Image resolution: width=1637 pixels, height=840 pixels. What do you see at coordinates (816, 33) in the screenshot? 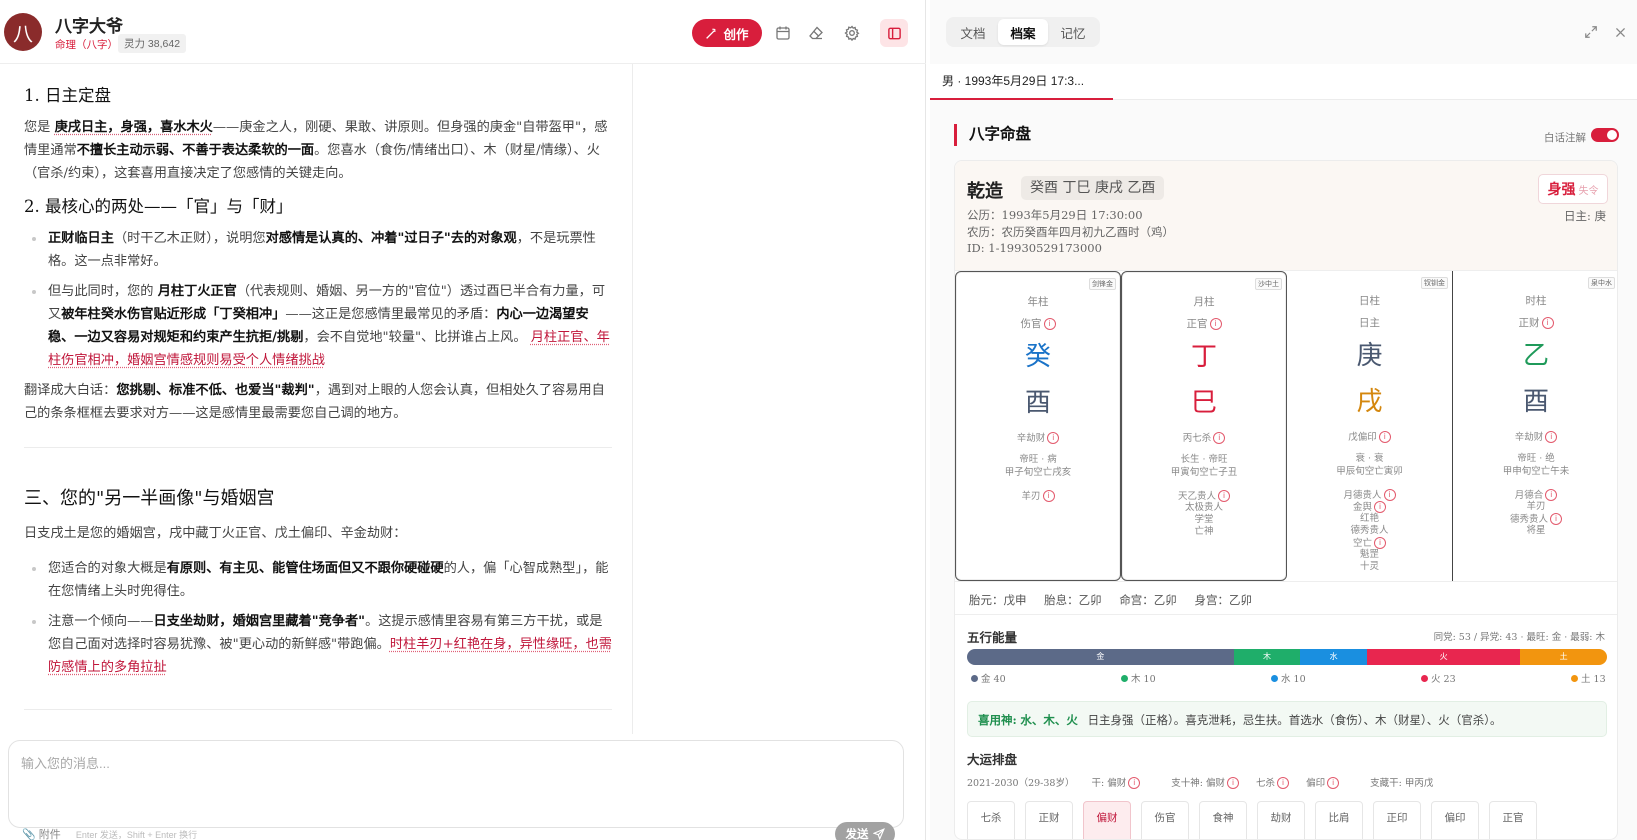
I see `eraser-icon` at bounding box center [816, 33].